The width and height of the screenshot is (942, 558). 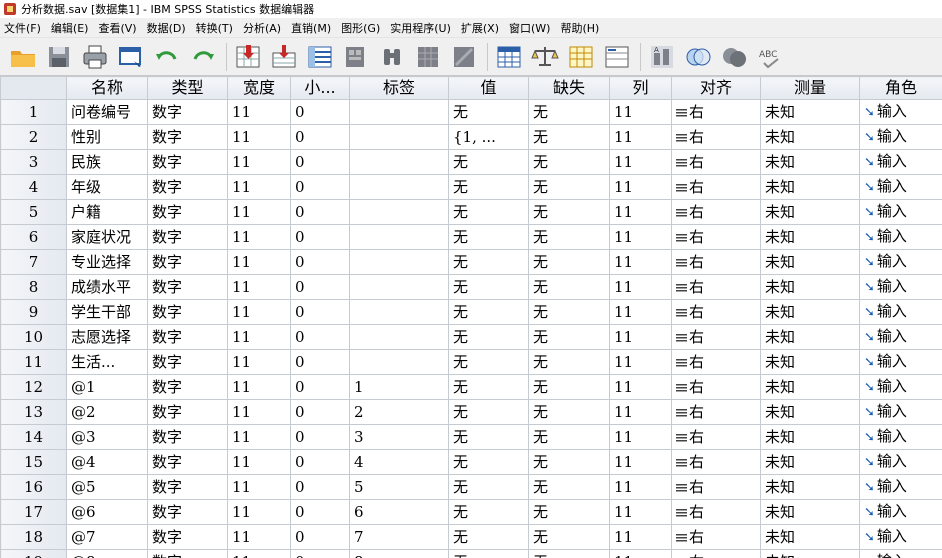 I want to click on open-folder-icon, so click(x=23, y=57).